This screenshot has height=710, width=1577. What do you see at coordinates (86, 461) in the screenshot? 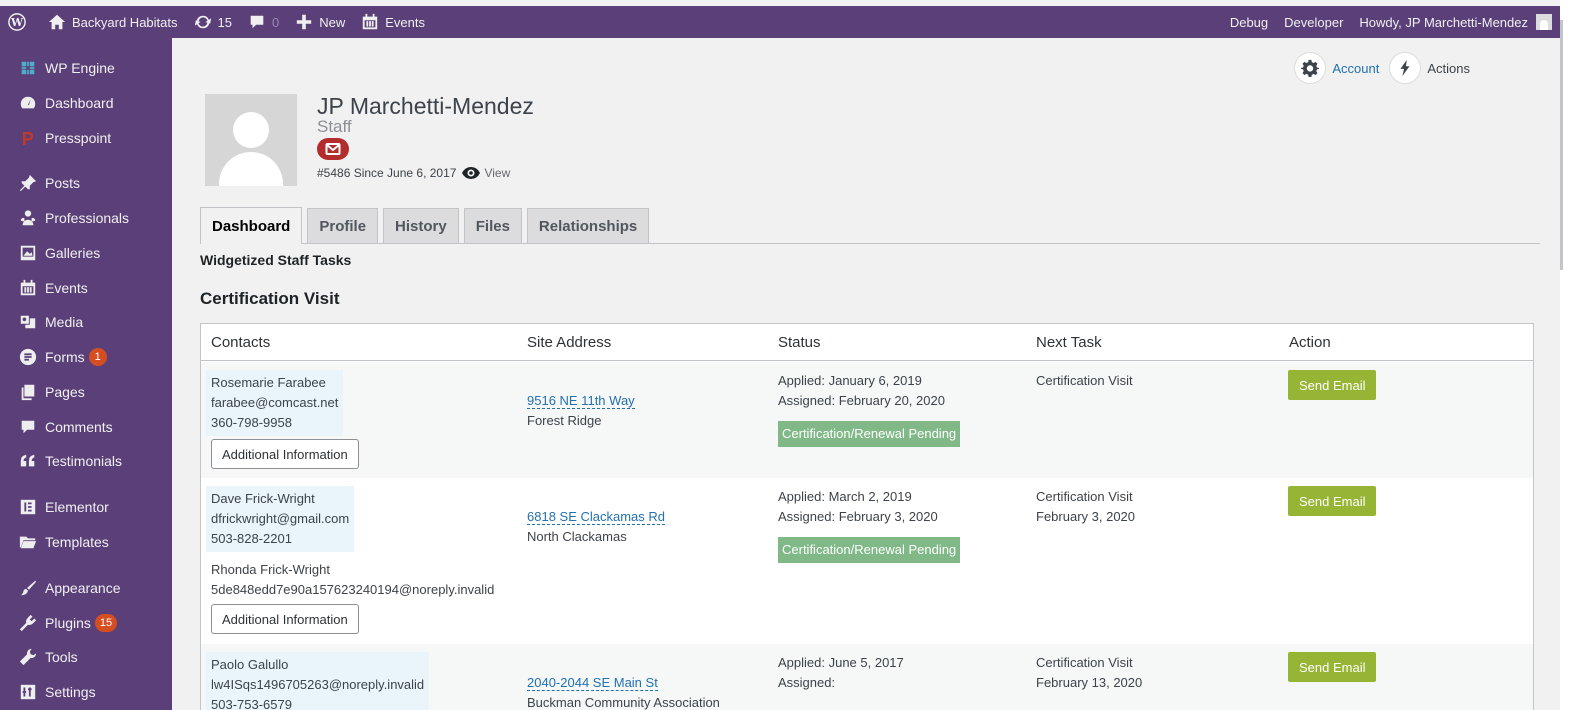
I see `sidebar-item-testimonials: Testimonials` at bounding box center [86, 461].